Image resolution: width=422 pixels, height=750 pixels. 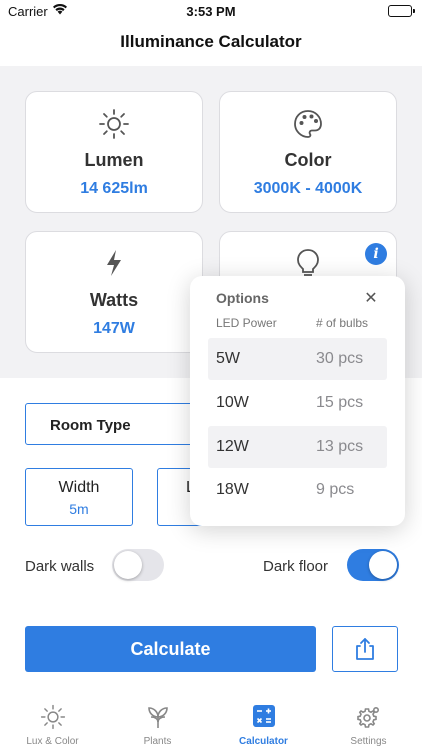 I want to click on palette-icon, so click(x=308, y=123).